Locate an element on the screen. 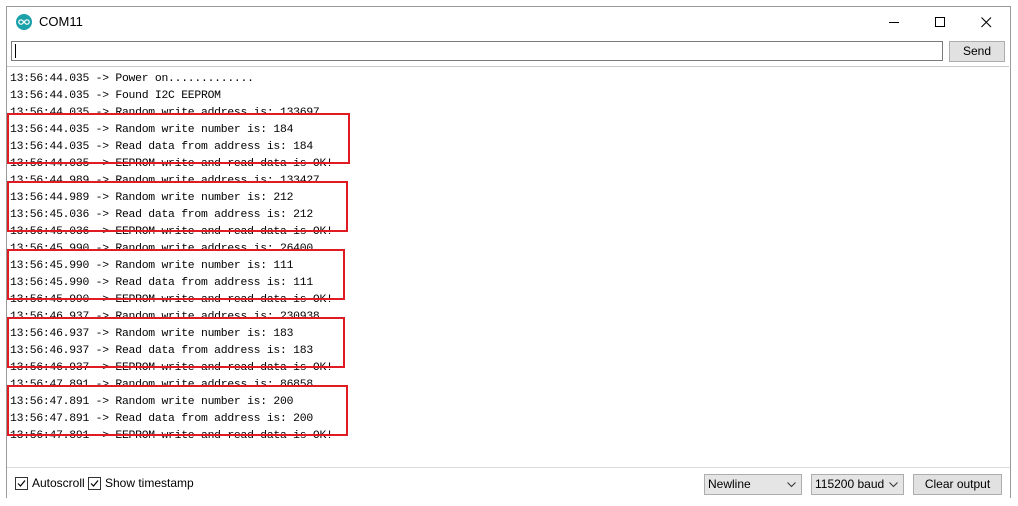 This screenshot has width=1018, height=506. maximize-icon is located at coordinates (940, 22).